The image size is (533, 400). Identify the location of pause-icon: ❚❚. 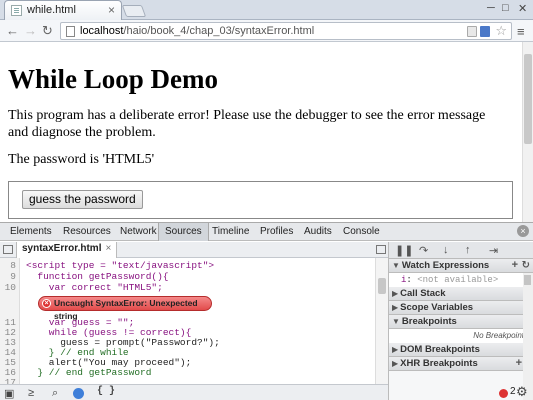
(404, 250).